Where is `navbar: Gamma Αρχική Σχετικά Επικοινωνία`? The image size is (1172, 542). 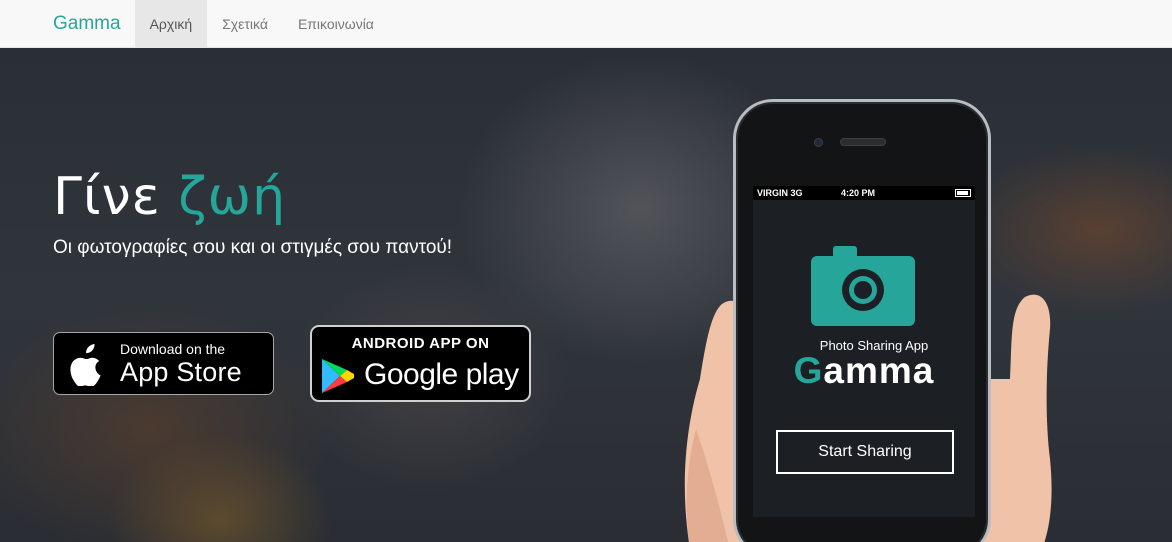 navbar: Gamma Αρχική Σχετικά Επικοινωνία is located at coordinates (586, 24).